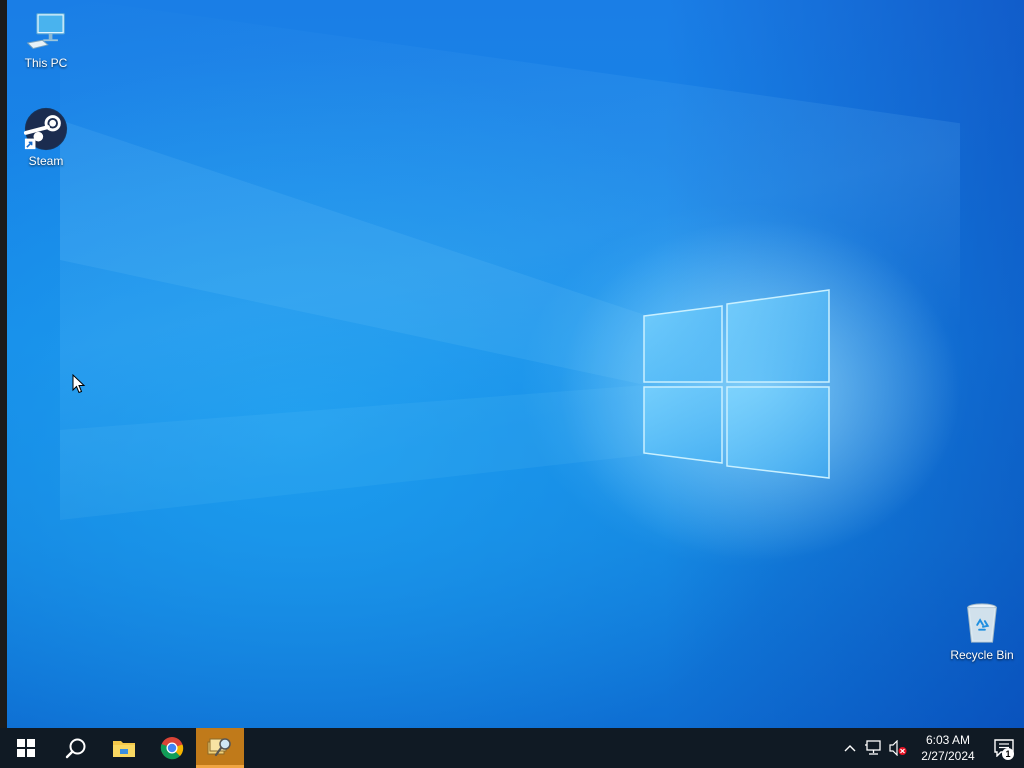 Image resolution: width=1024 pixels, height=768 pixels. What do you see at coordinates (3, 364) in the screenshot?
I see `screen-left-edge` at bounding box center [3, 364].